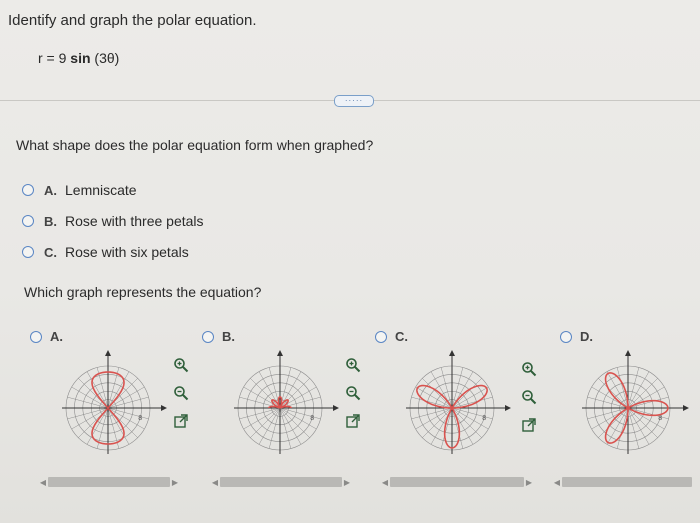 The width and height of the screenshot is (700, 523). I want to click on tools-a, so click(181, 393).